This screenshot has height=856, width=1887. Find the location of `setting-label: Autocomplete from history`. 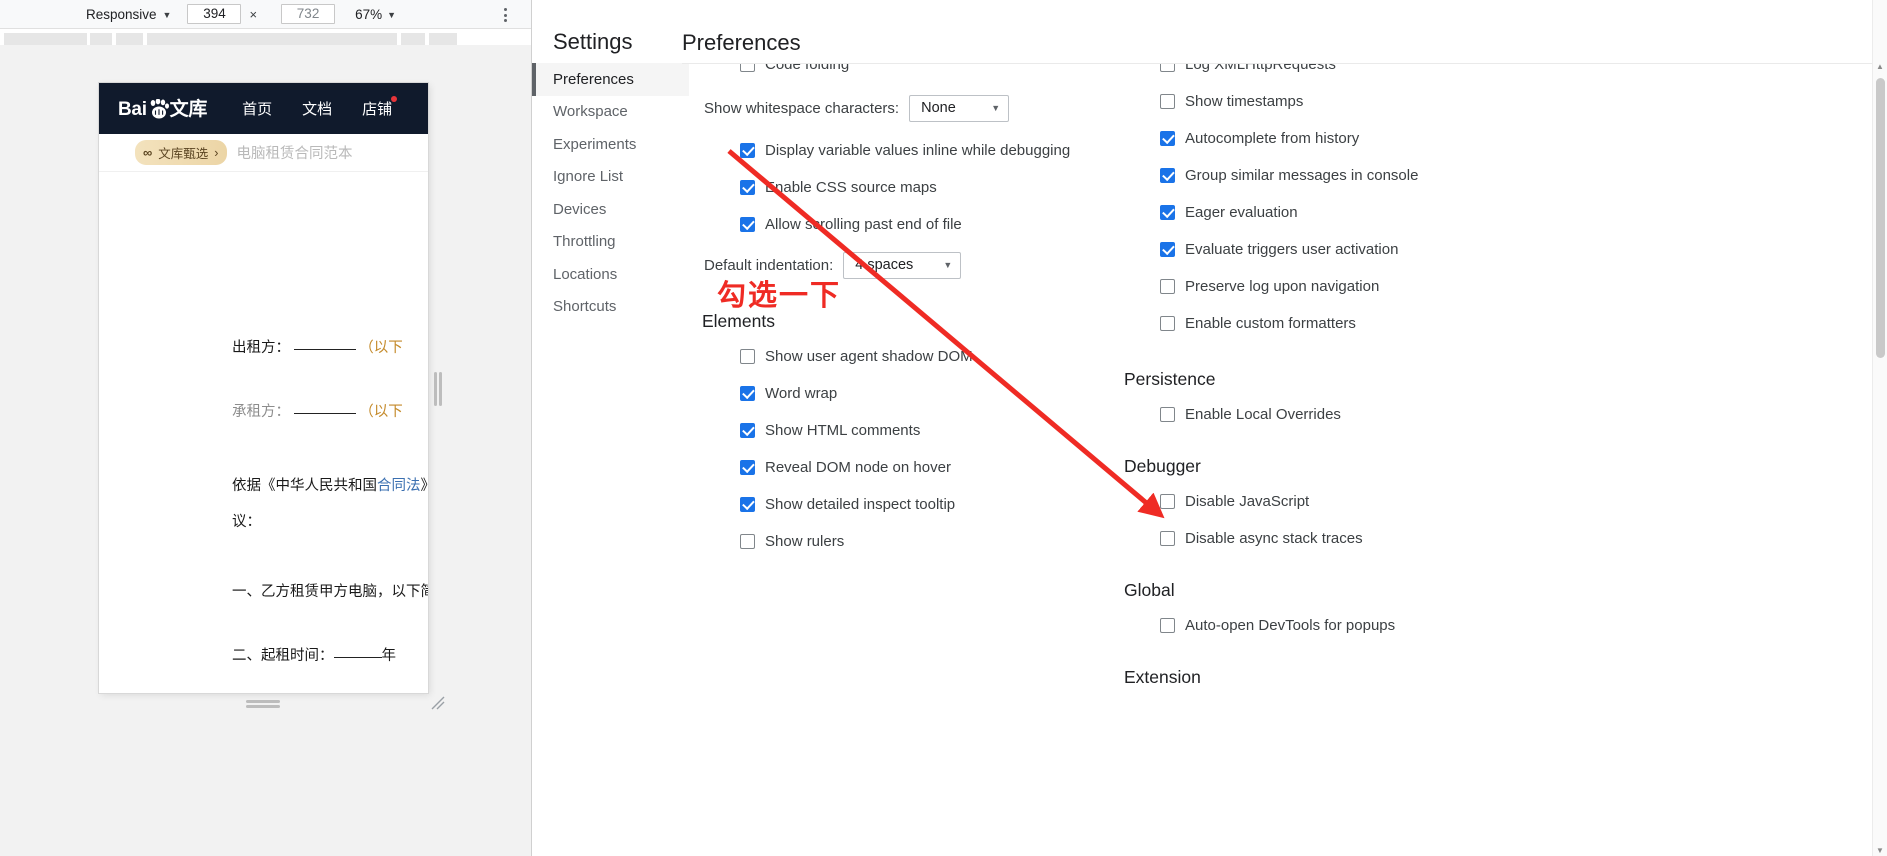

setting-label: Autocomplete from history is located at coordinates (1272, 138).